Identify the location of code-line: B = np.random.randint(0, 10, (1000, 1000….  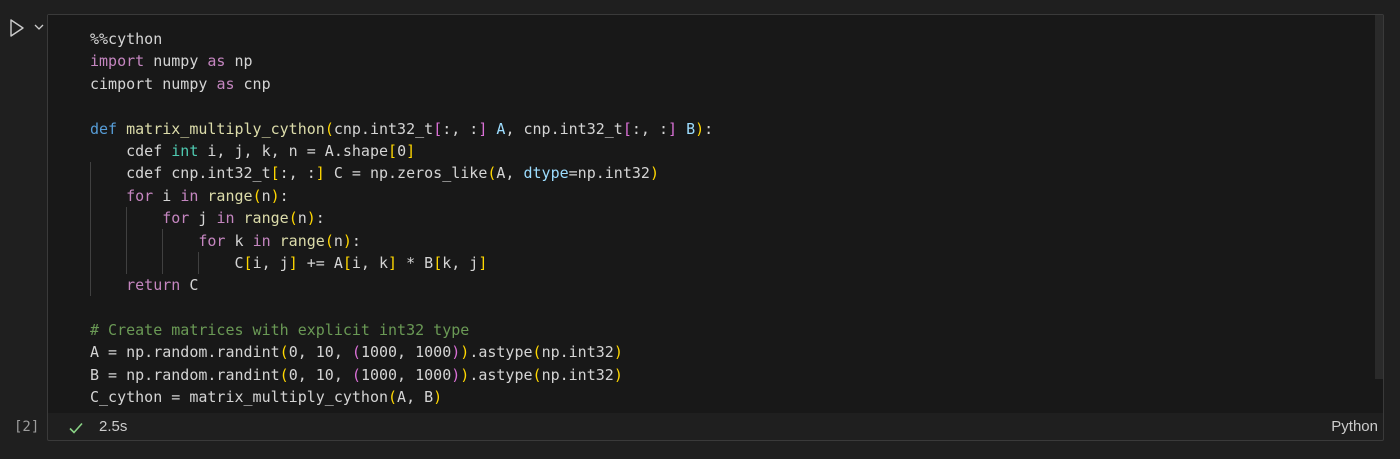
(401, 375).